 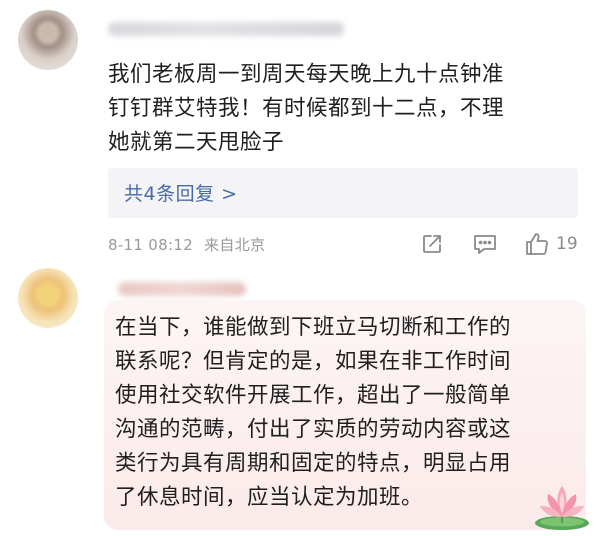 I want to click on comment-button, so click(x=485, y=244).